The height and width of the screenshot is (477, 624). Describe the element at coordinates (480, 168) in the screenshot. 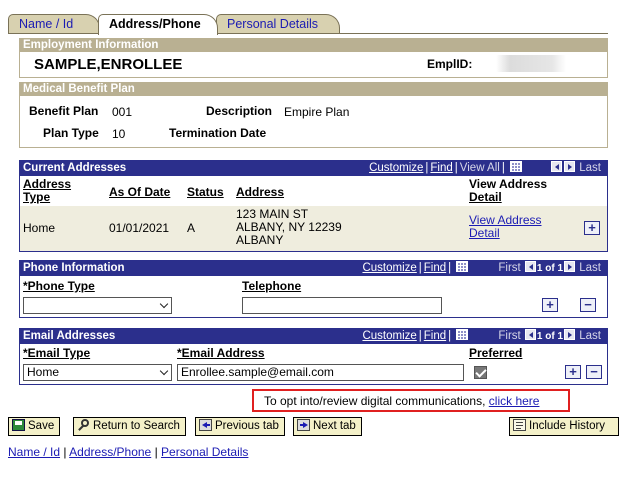

I see `view-all-link: View All` at that location.